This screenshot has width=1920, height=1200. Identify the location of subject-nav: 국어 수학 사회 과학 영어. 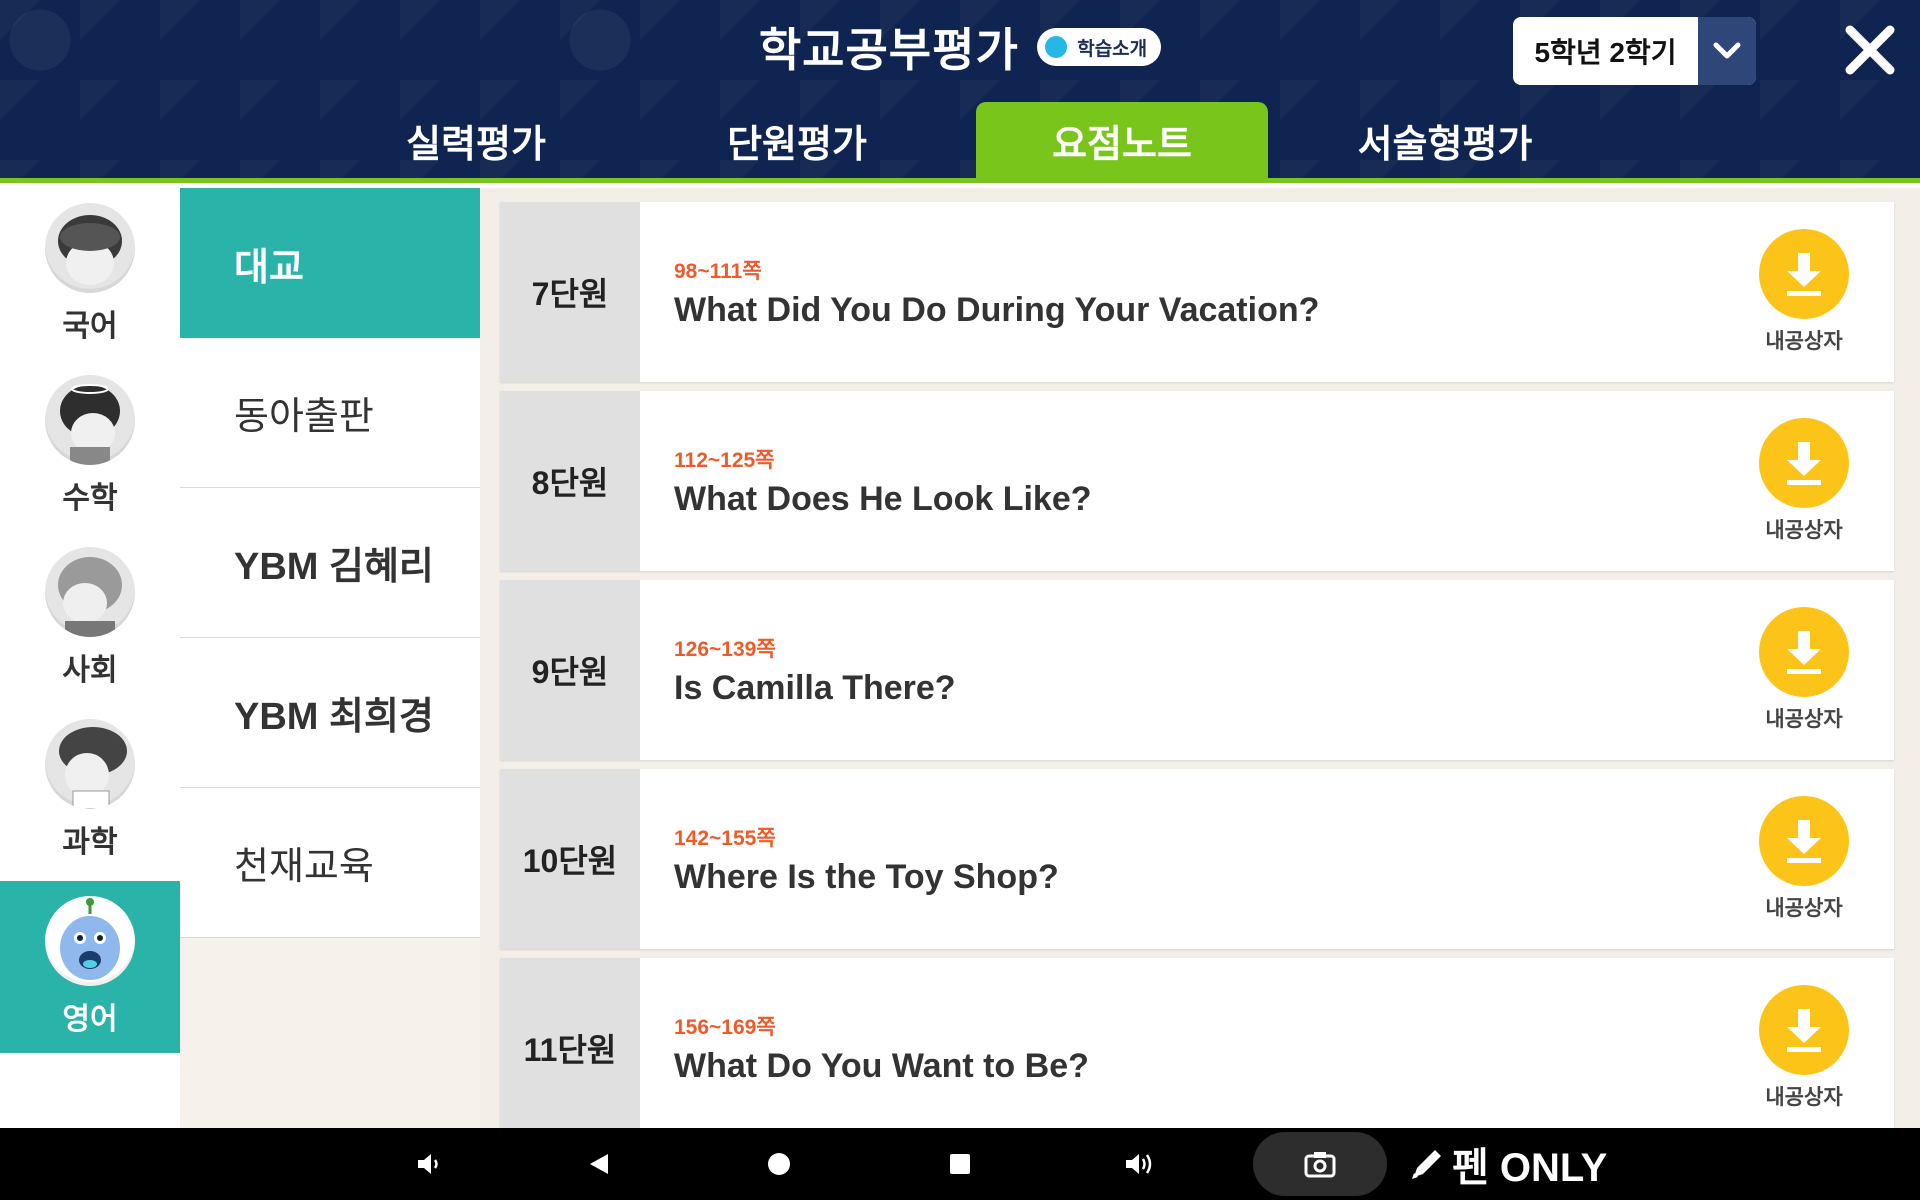
(90, 658).